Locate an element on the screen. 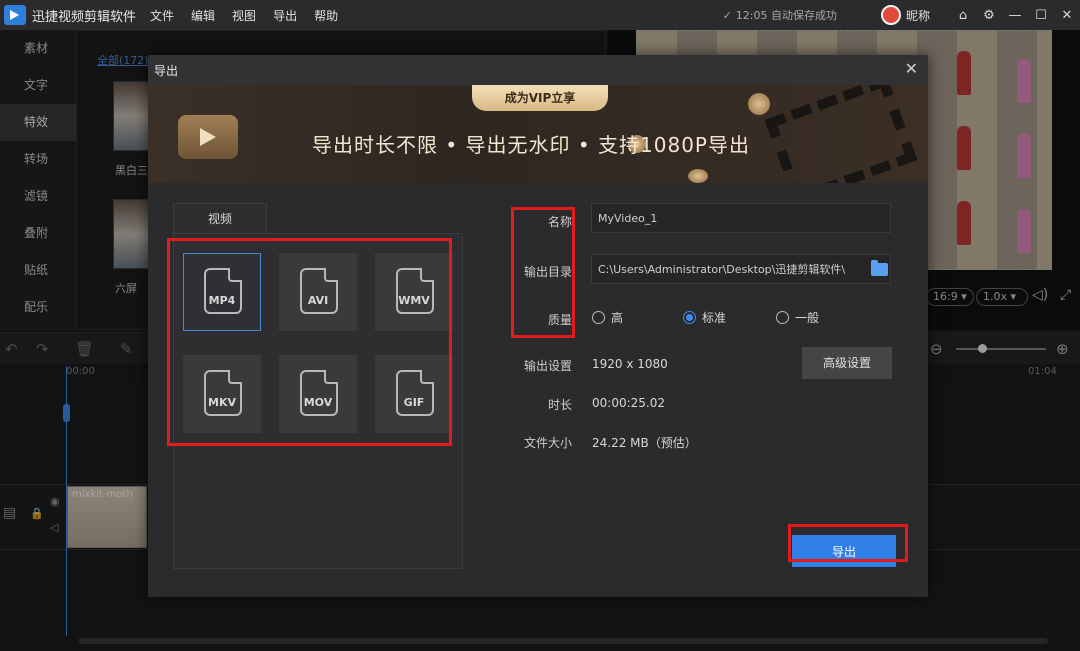 The height and width of the screenshot is (651, 1080). app-title: 迅捷视频剪辑软件 is located at coordinates (84, 17).